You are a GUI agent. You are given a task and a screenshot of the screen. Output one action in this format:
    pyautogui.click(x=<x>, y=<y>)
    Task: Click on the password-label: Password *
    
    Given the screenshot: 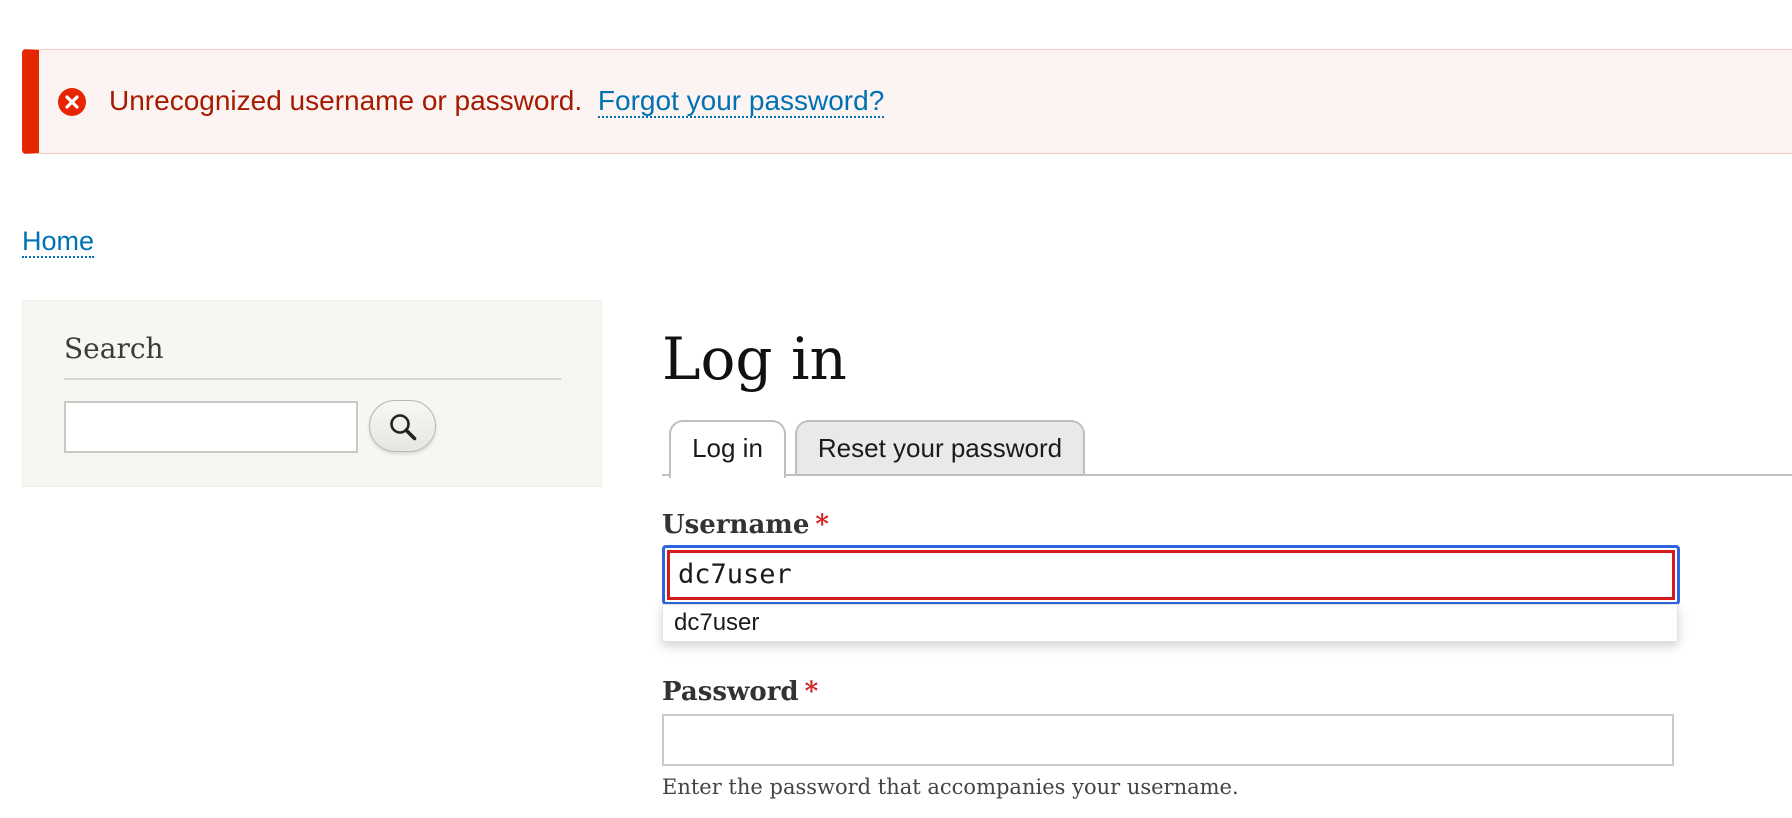 What is the action you would take?
    pyautogui.click(x=740, y=692)
    